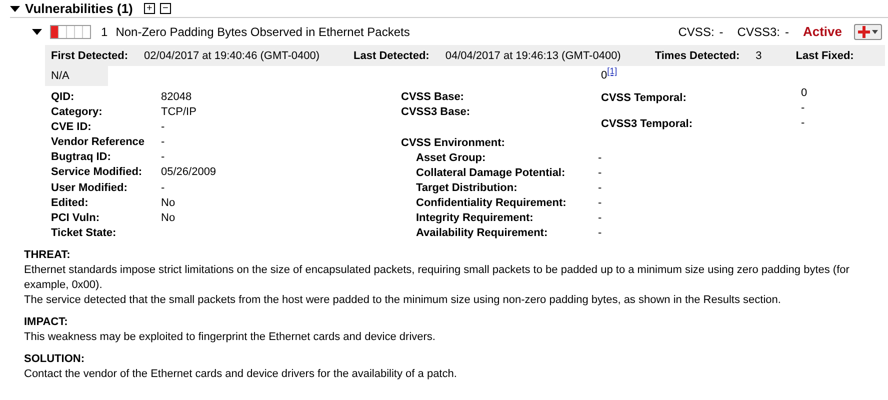 This screenshot has width=888, height=400. What do you see at coordinates (475, 218) in the screenshot?
I see `field-label: Integrity Requirement:` at bounding box center [475, 218].